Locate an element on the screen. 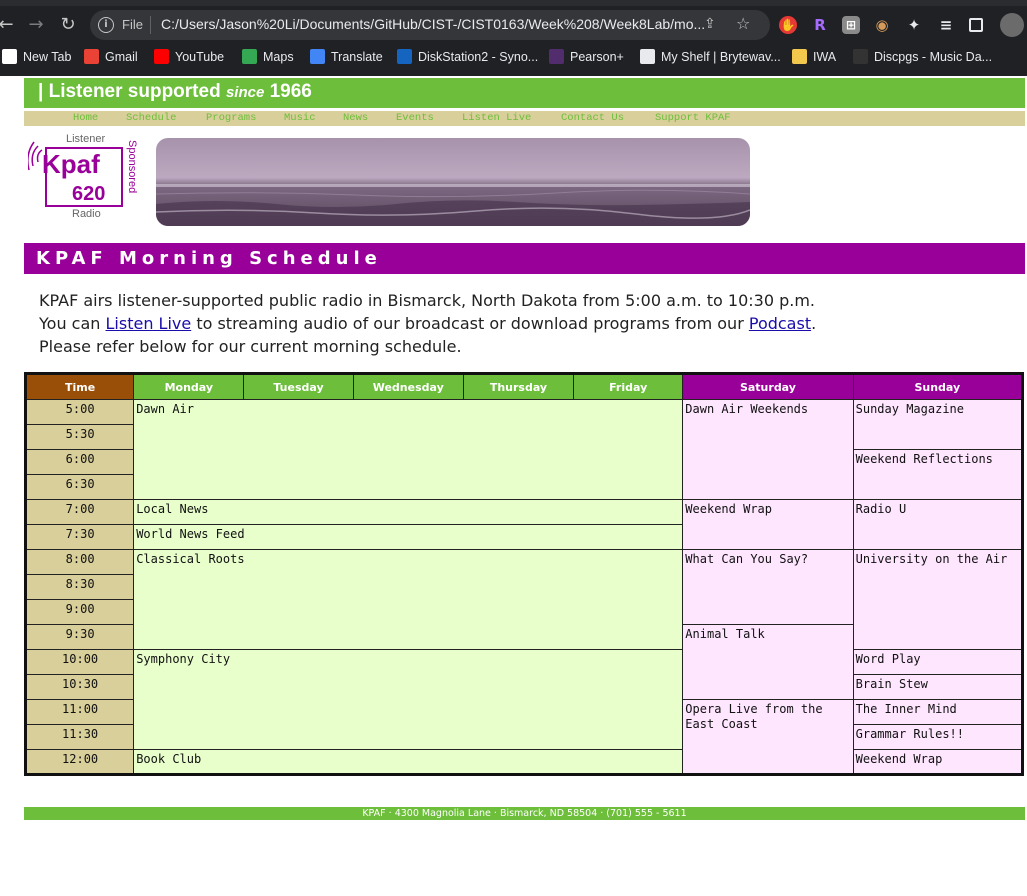  r-extension-icon: R is located at coordinates (820, 25).